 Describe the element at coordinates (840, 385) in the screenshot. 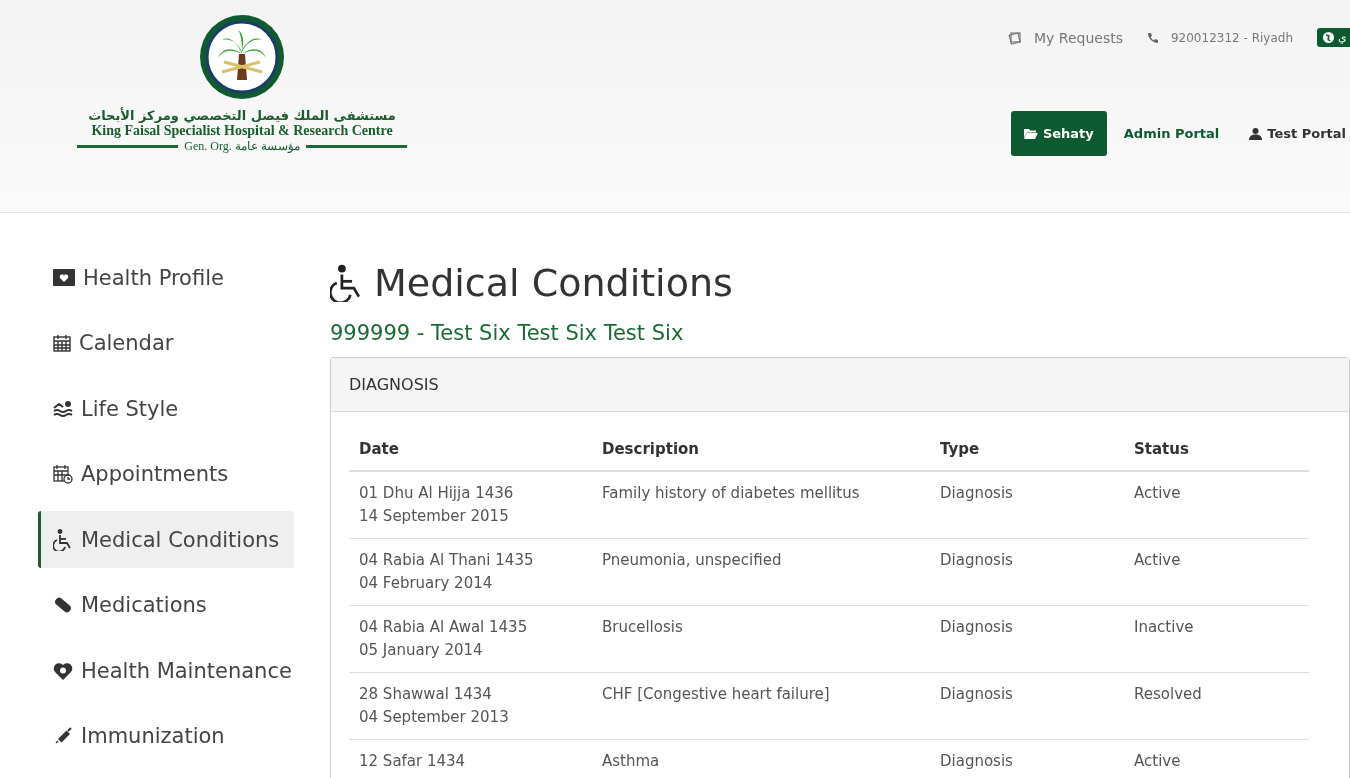

I see `panel-heading: DIAGNOSIS` at that location.